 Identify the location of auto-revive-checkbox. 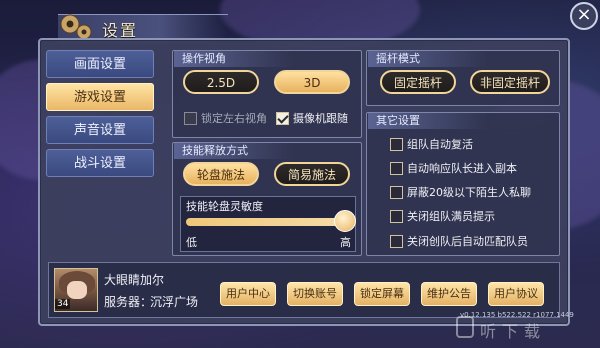
(396, 144).